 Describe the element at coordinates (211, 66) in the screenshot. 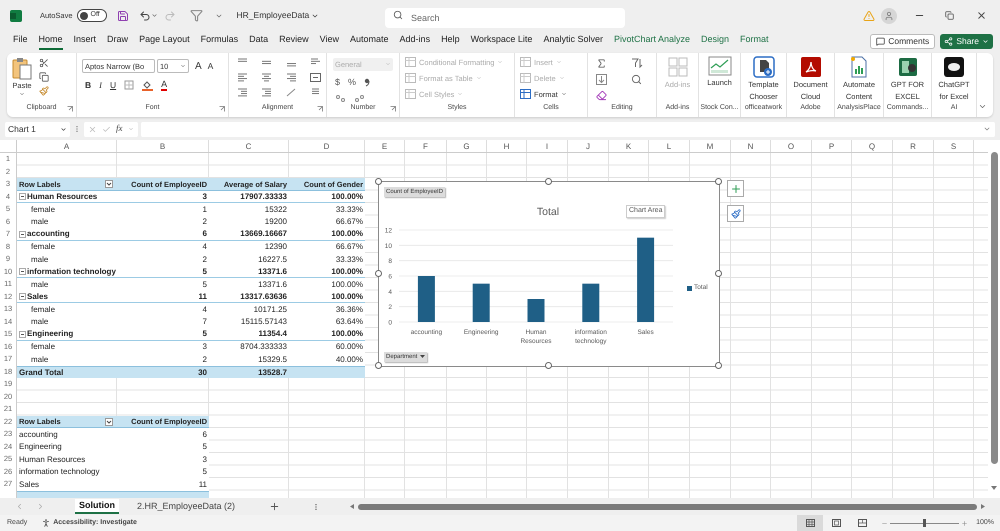

I see `shrink-font-button: A` at that location.